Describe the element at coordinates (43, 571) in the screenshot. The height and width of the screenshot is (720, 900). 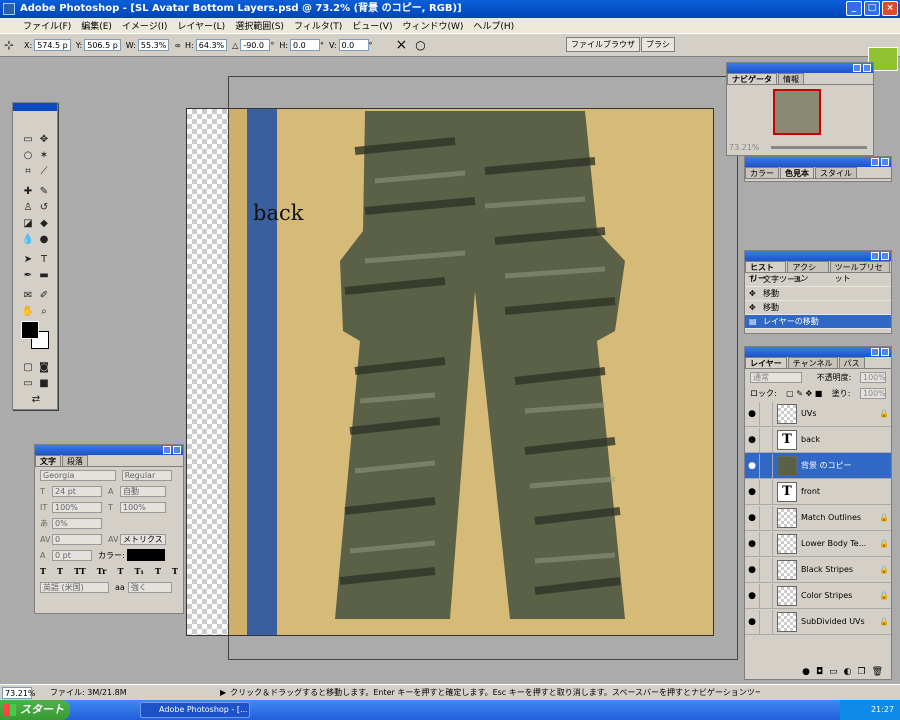
I see `faux-bold-button: T` at that location.